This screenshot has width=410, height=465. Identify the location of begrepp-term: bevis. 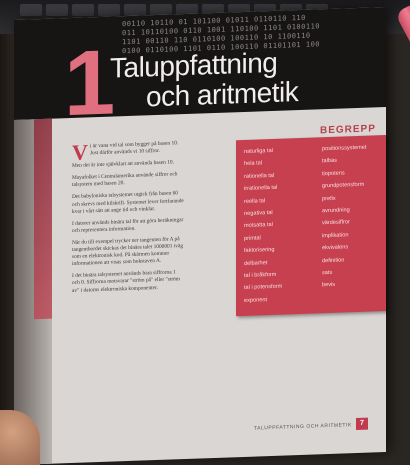
(329, 285).